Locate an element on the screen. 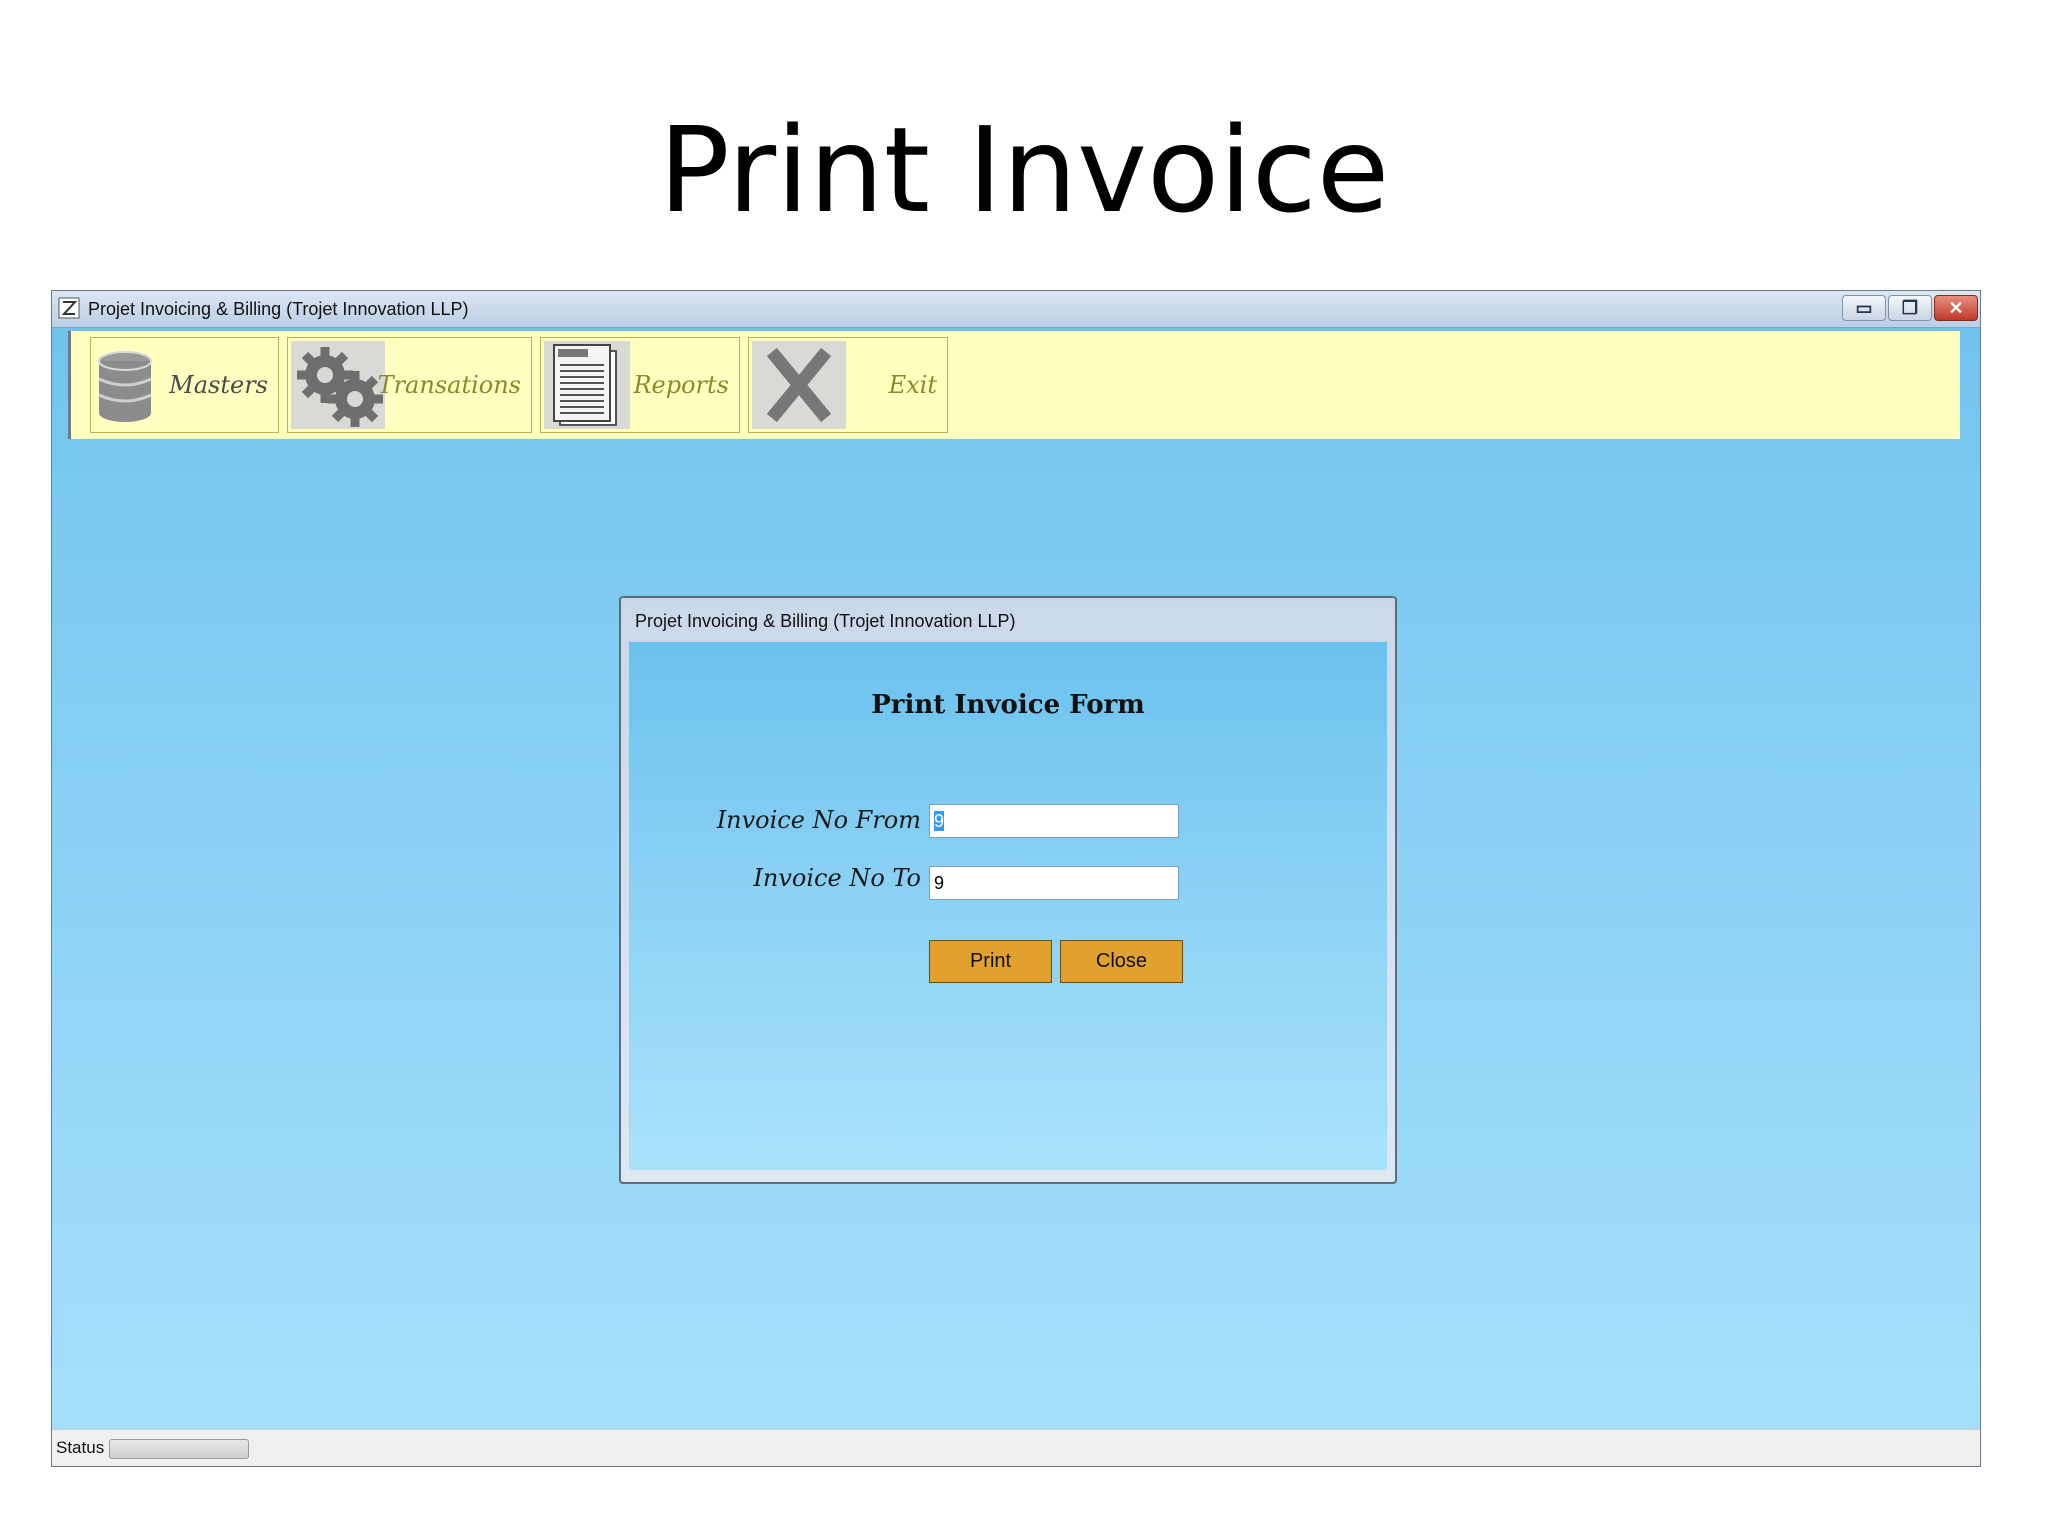 The height and width of the screenshot is (1536, 2048). exit-label: Exit is located at coordinates (912, 385).